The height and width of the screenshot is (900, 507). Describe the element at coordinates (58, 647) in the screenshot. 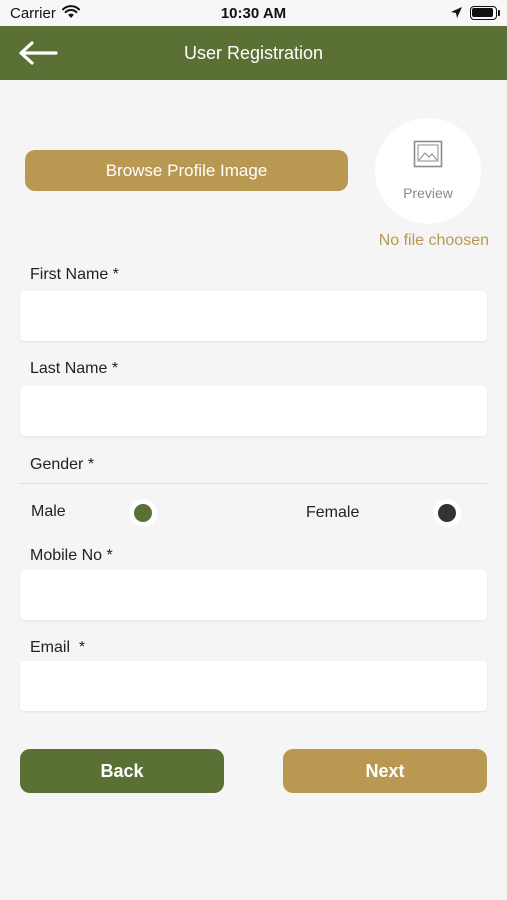

I see `email-label: Email *` at that location.